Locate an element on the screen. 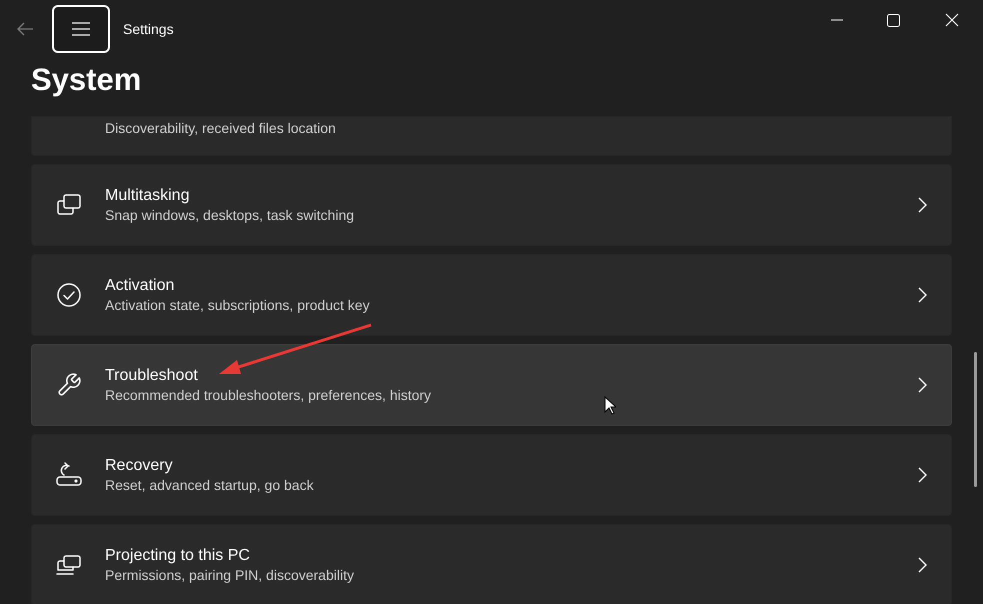  menu-icon is located at coordinates (81, 29).